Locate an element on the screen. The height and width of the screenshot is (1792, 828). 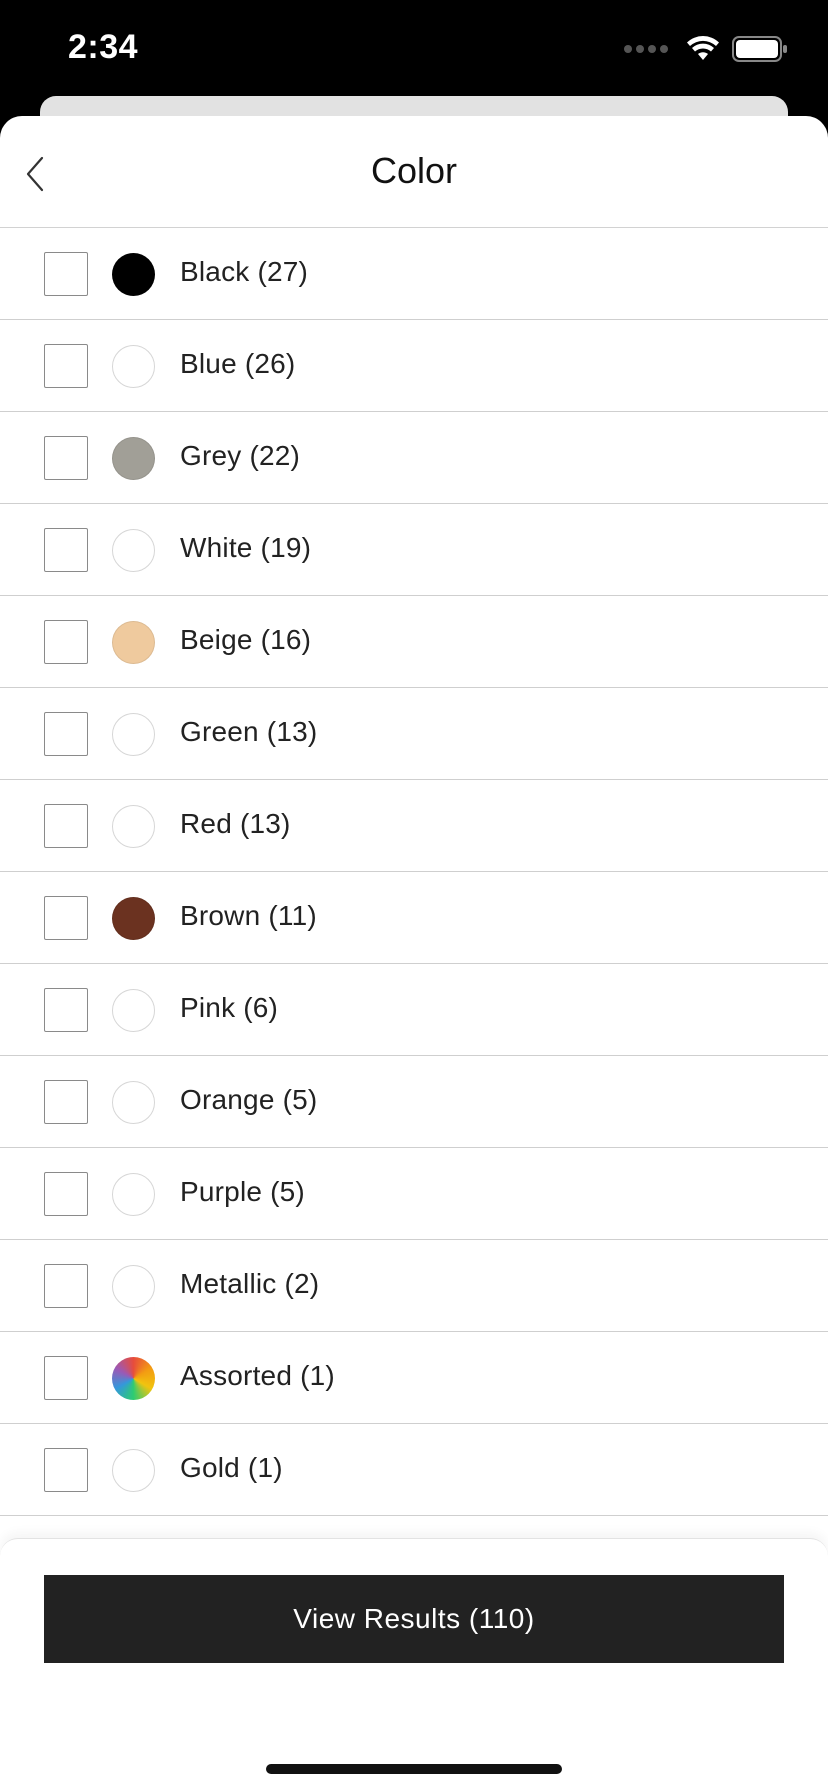
color-option-label: Metallic (2) is located at coordinates (250, 1283).